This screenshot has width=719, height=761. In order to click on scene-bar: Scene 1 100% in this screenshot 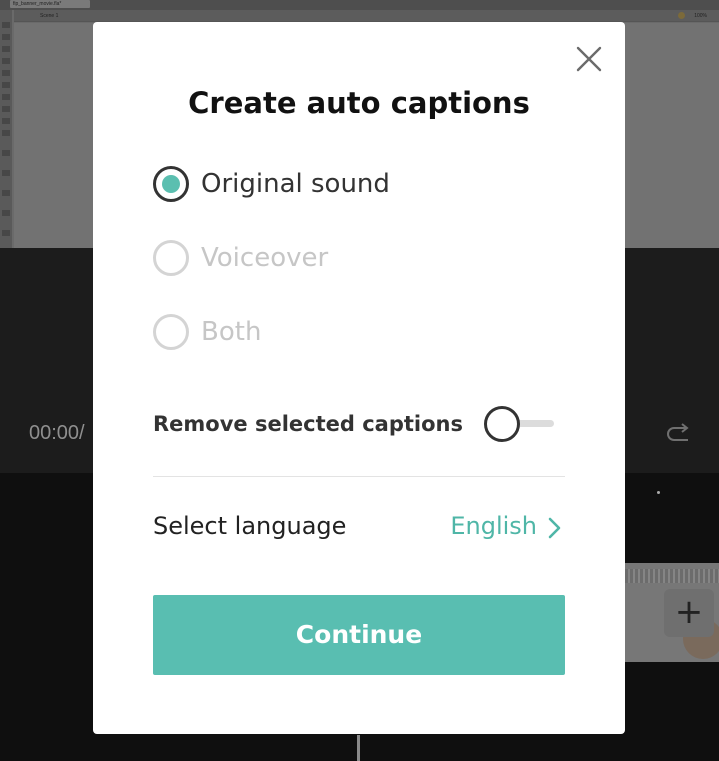, I will do `click(366, 16)`.